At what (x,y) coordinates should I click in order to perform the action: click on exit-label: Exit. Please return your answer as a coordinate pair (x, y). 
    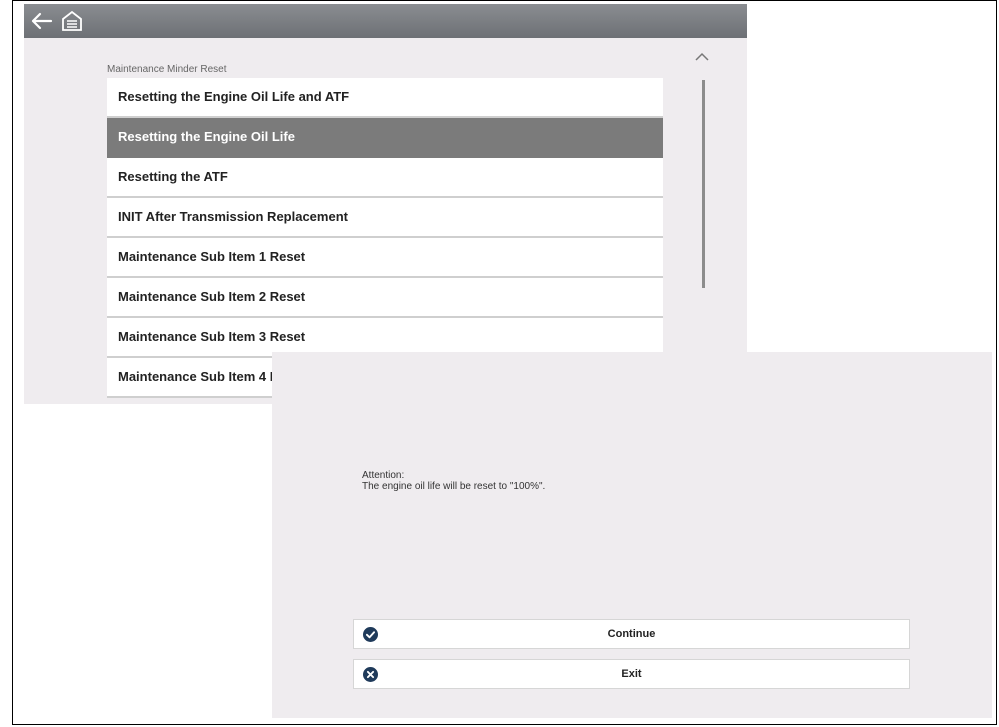
    Looking at the image, I should click on (631, 674).